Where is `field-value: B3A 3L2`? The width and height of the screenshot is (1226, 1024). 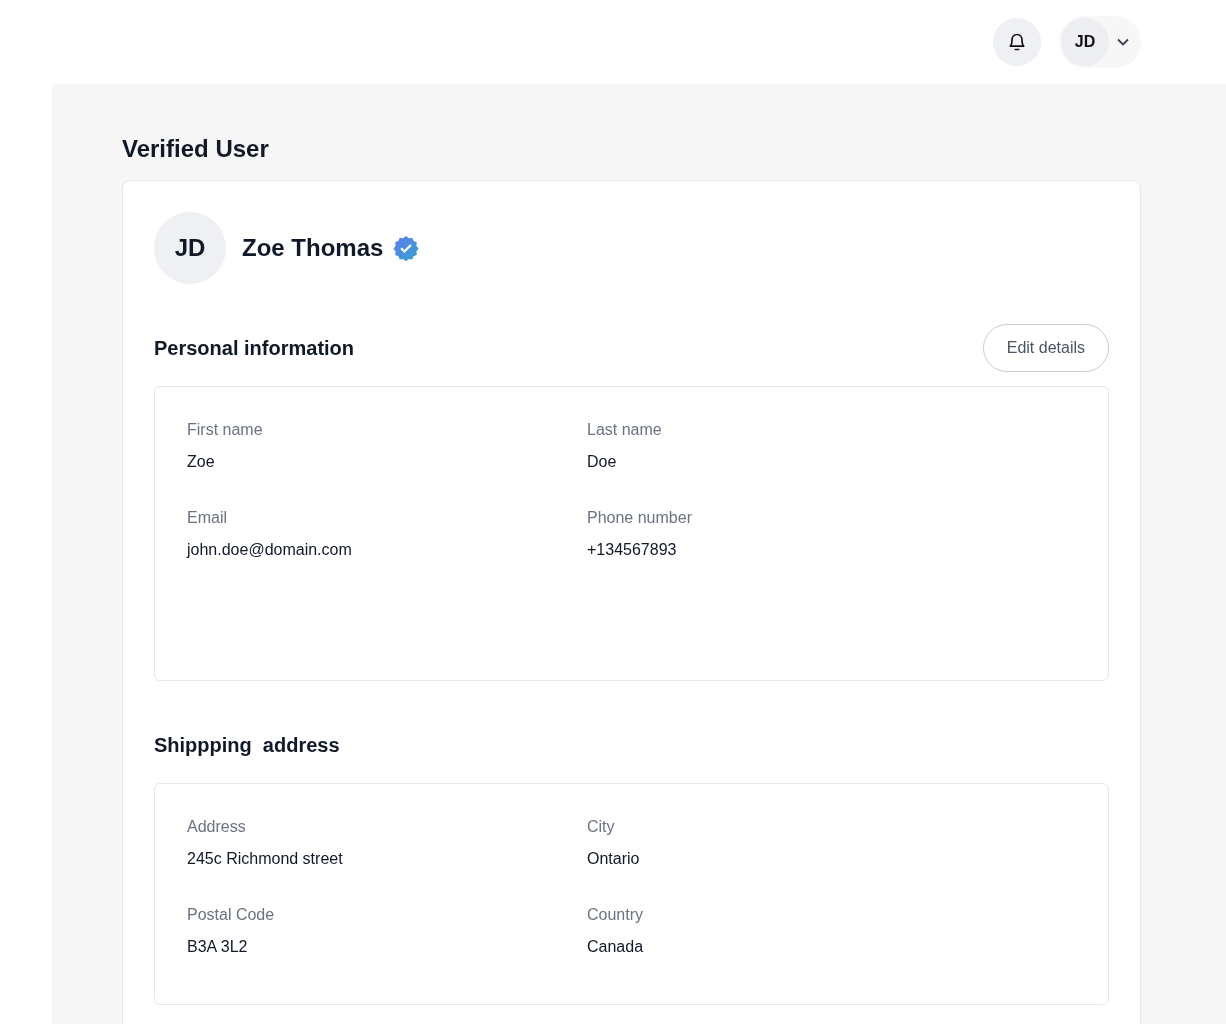
field-value: B3A 3L2 is located at coordinates (217, 947).